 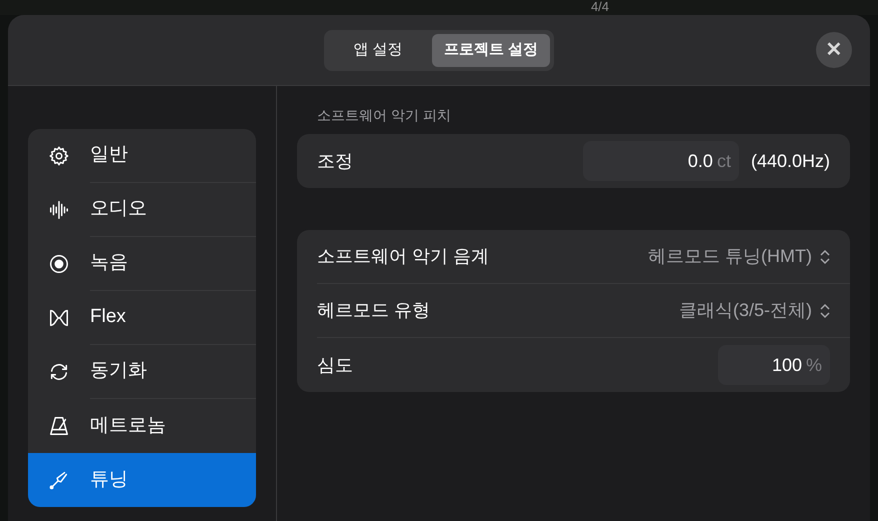 I want to click on popup-menu: 헤르모드 튜닝(HMT), so click(x=739, y=256).